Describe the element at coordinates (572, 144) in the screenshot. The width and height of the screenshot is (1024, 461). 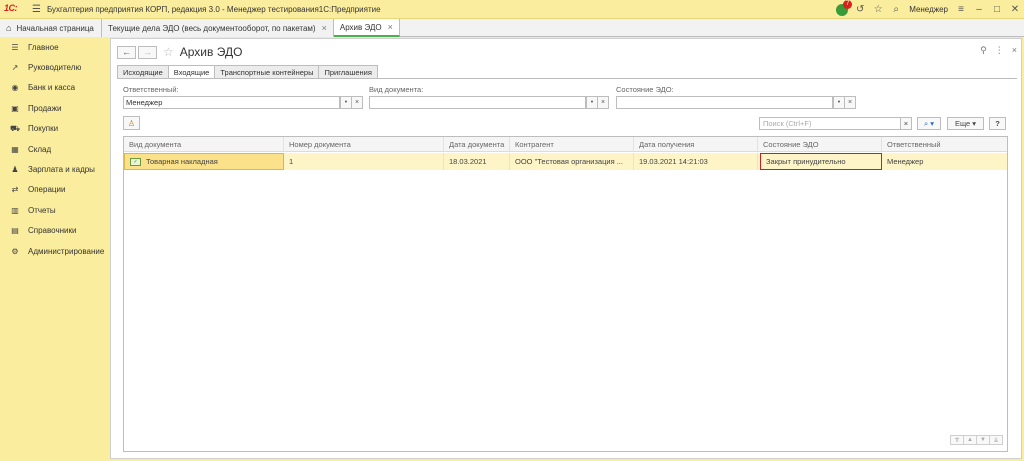
I see `column-header: Контрагент` at that location.